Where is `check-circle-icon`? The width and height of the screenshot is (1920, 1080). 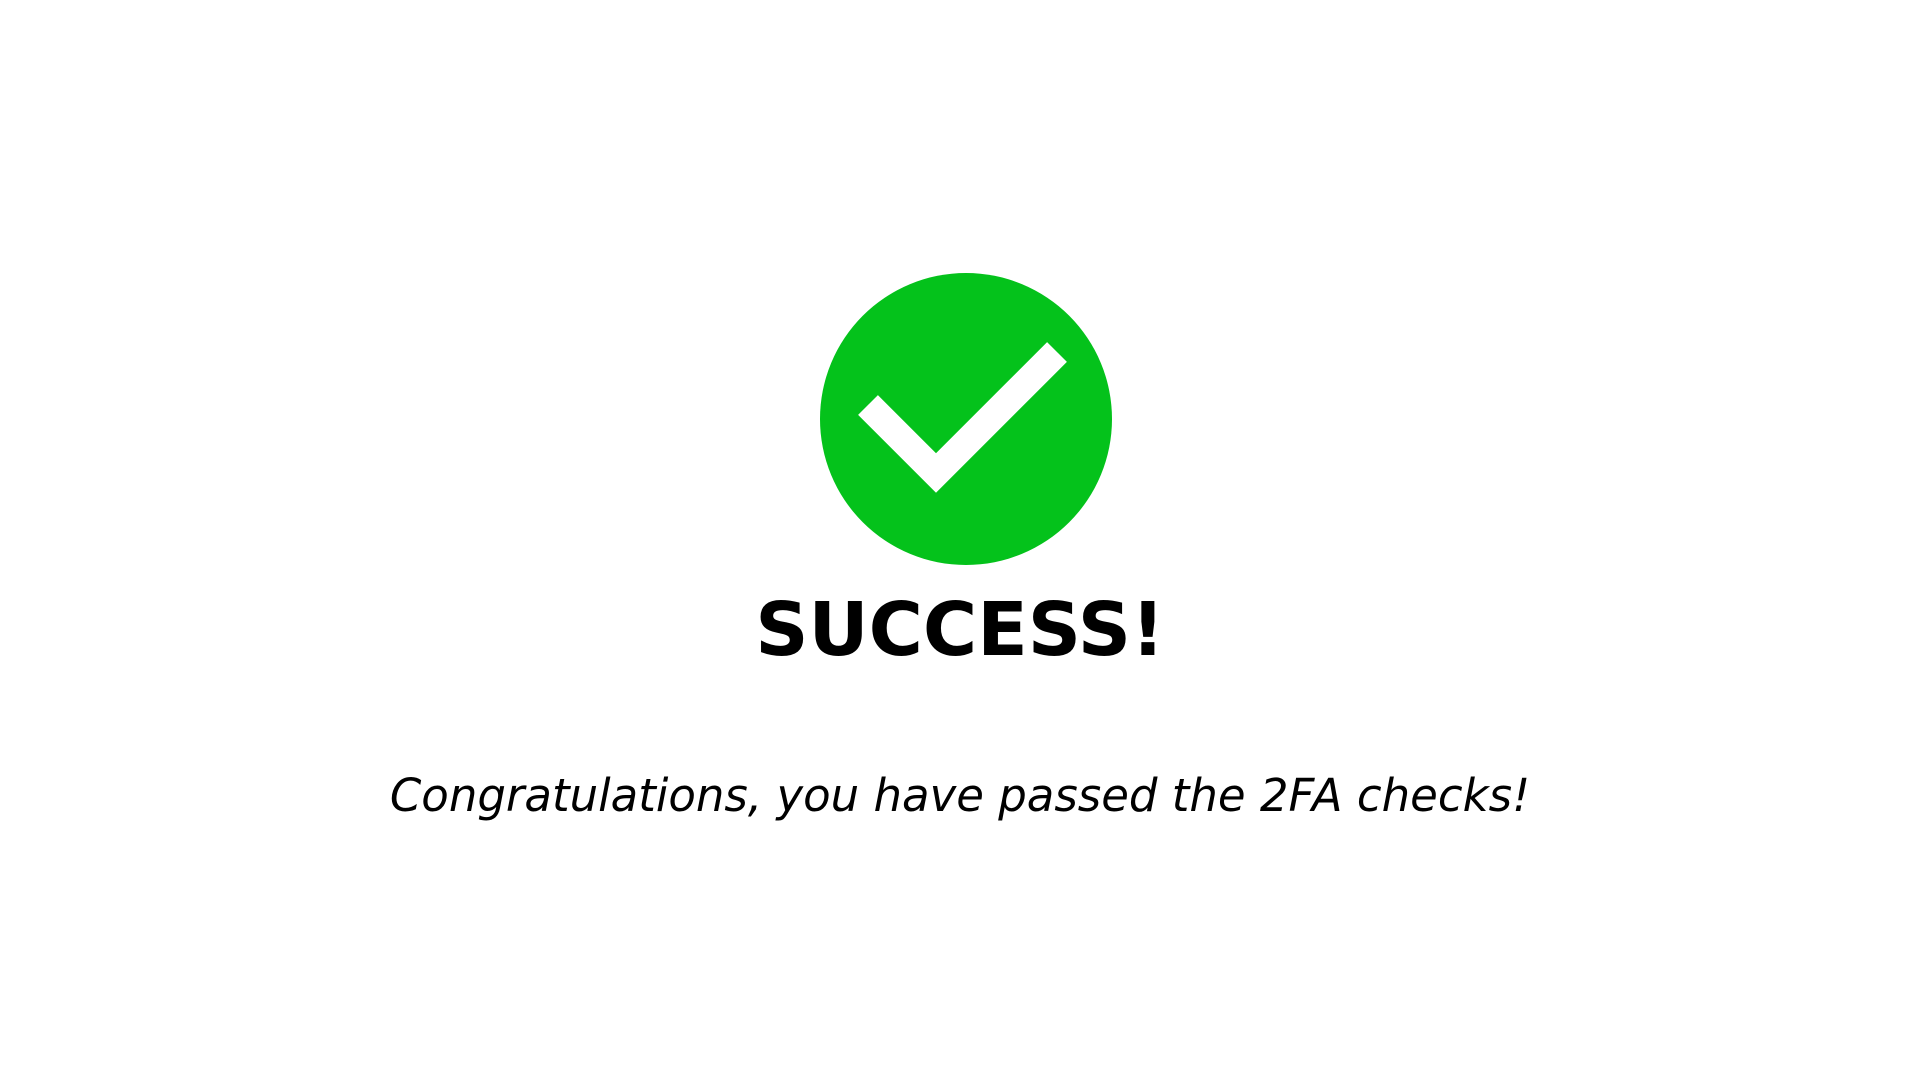 check-circle-icon is located at coordinates (966, 419).